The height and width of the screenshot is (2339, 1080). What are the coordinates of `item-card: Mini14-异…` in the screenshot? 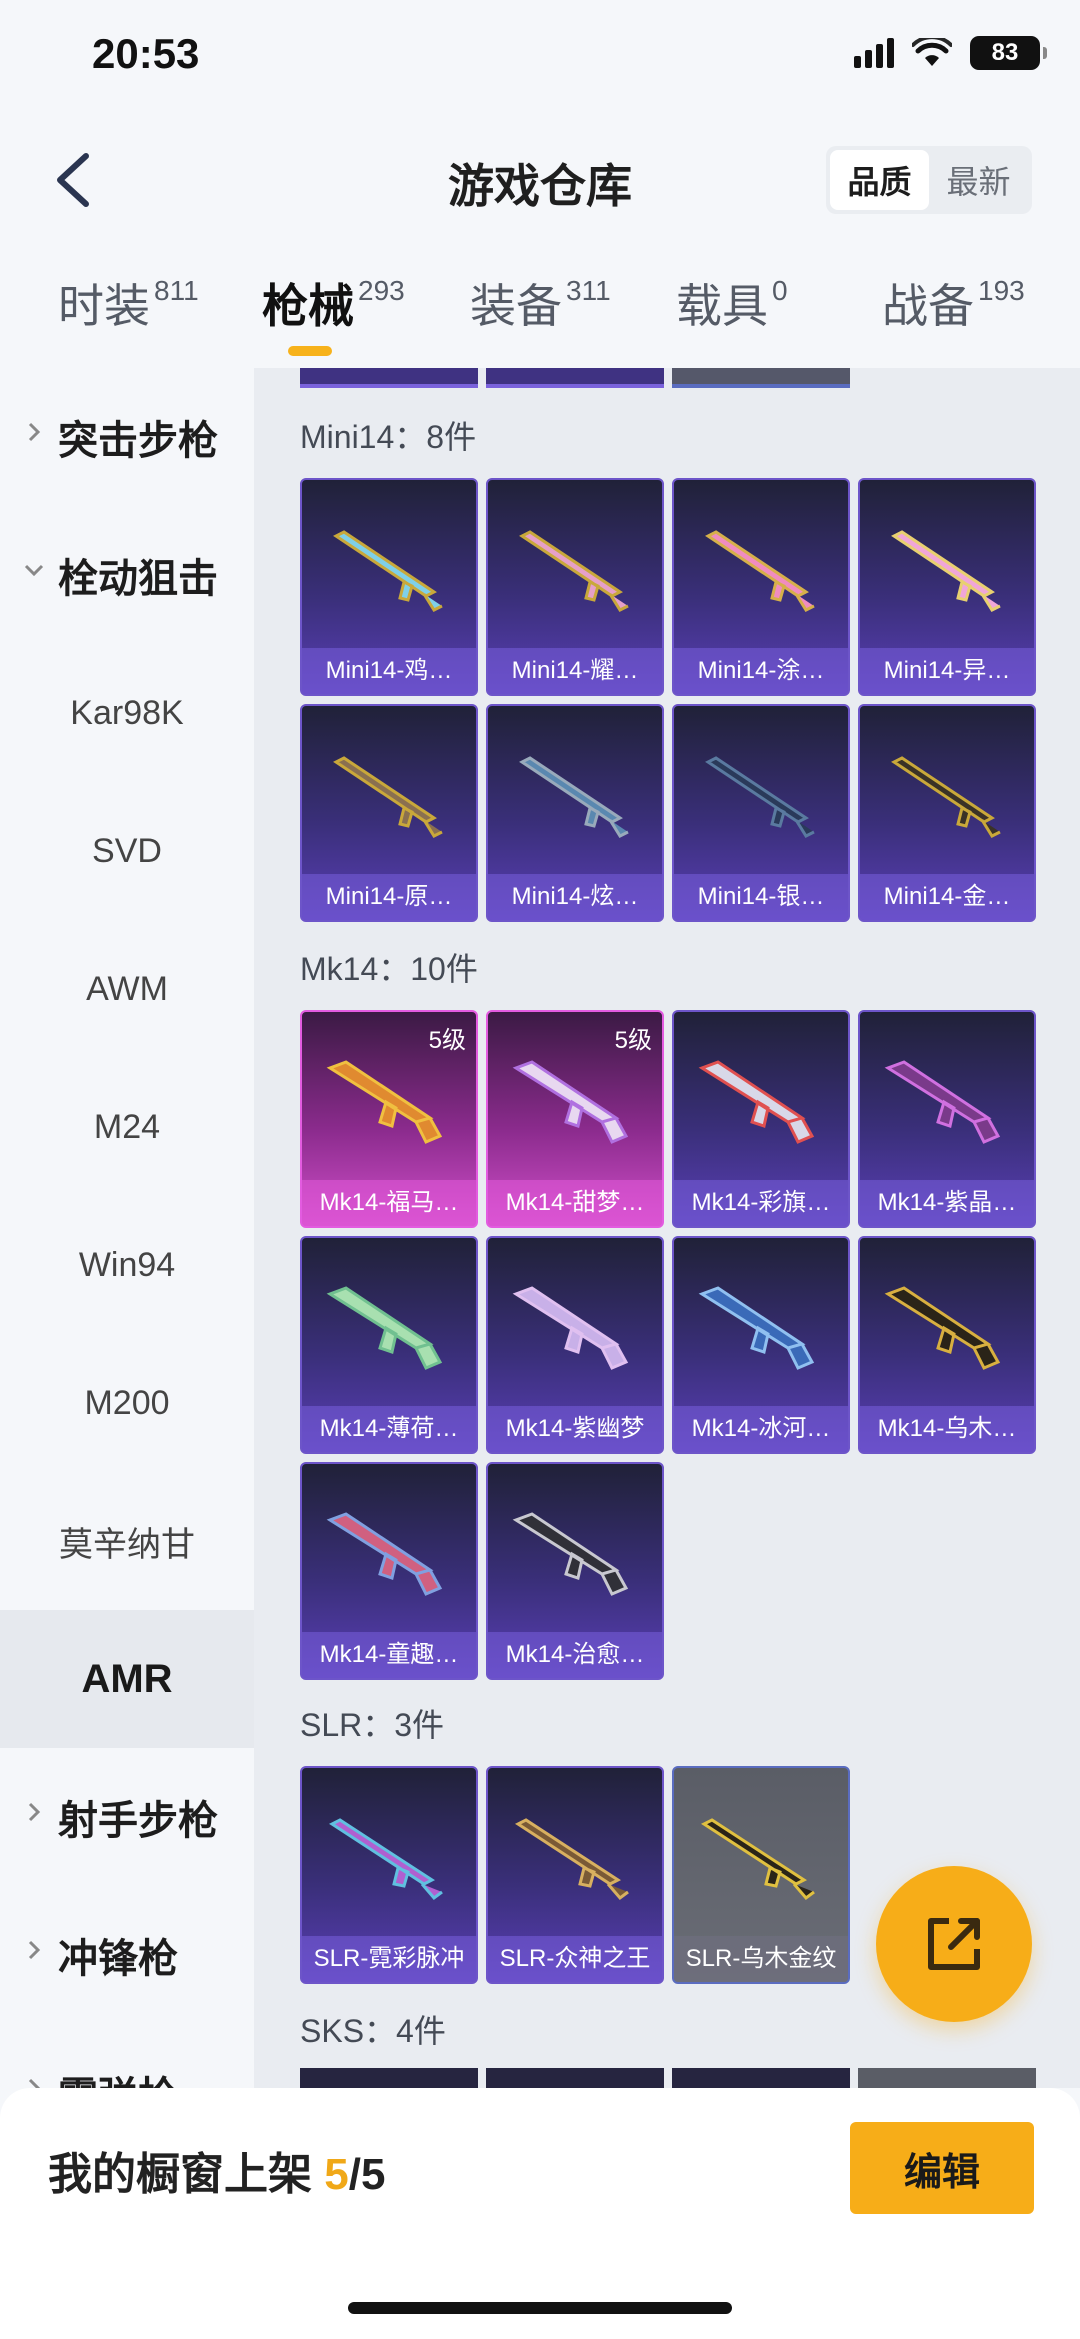 It's located at (947, 587).